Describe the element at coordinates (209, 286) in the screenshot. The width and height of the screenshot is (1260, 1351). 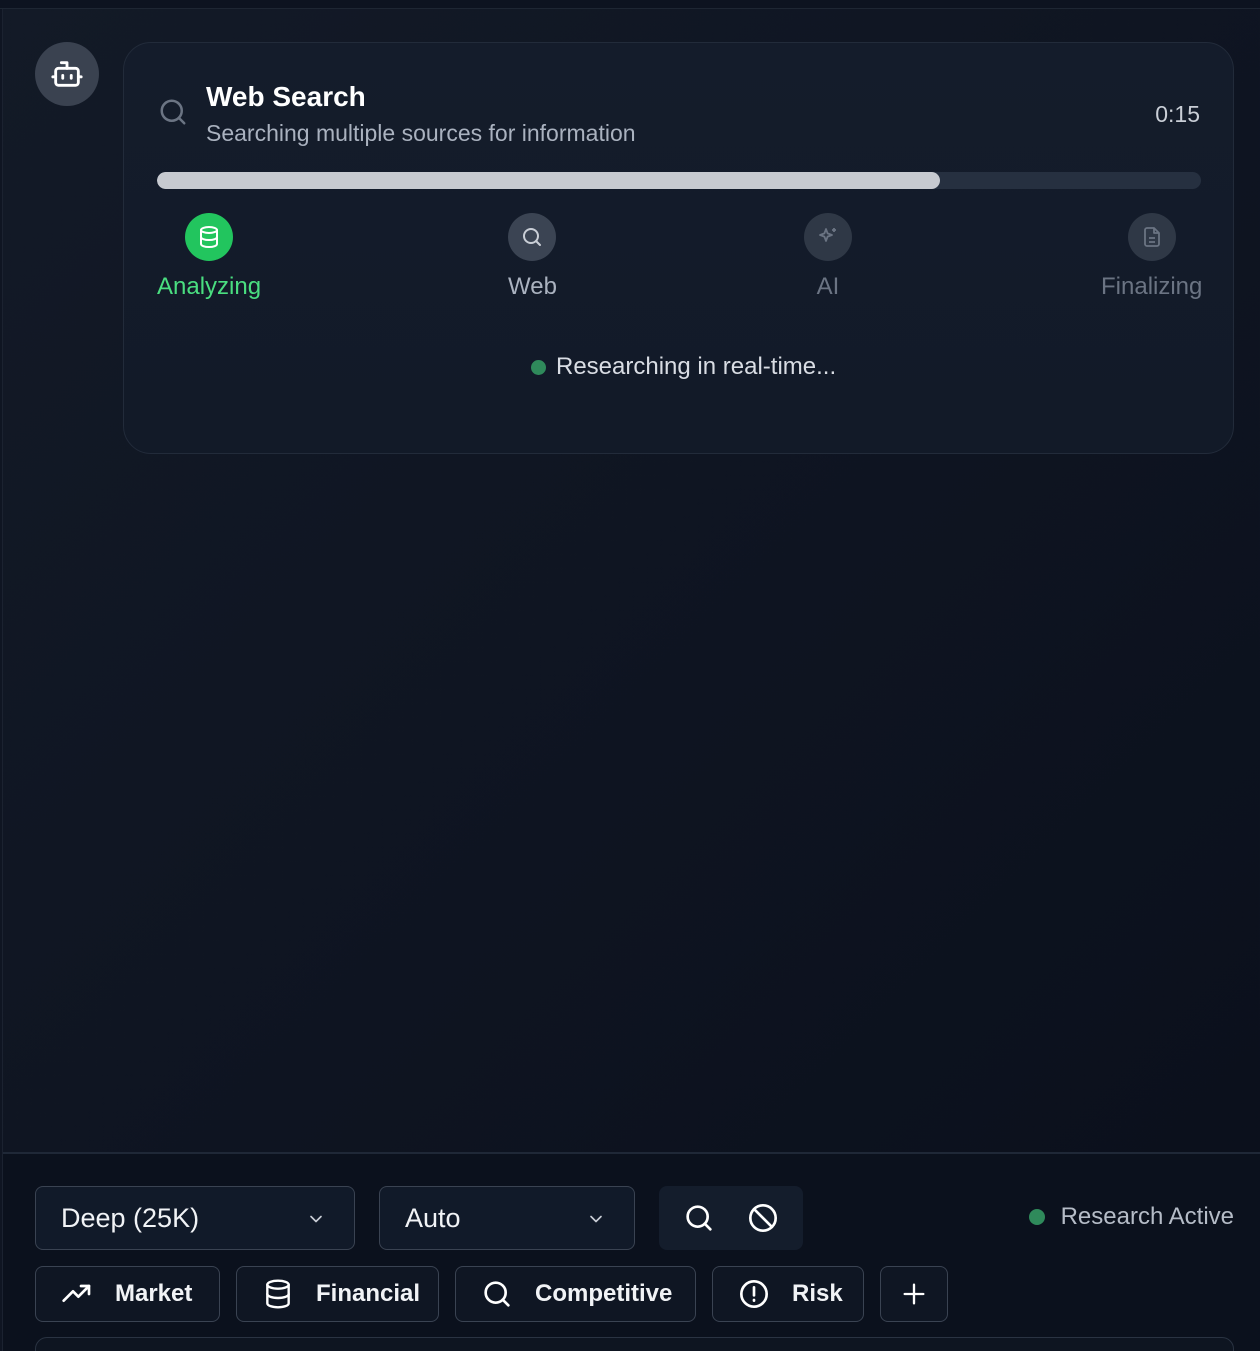
I see `step-label: Analyzing` at that location.